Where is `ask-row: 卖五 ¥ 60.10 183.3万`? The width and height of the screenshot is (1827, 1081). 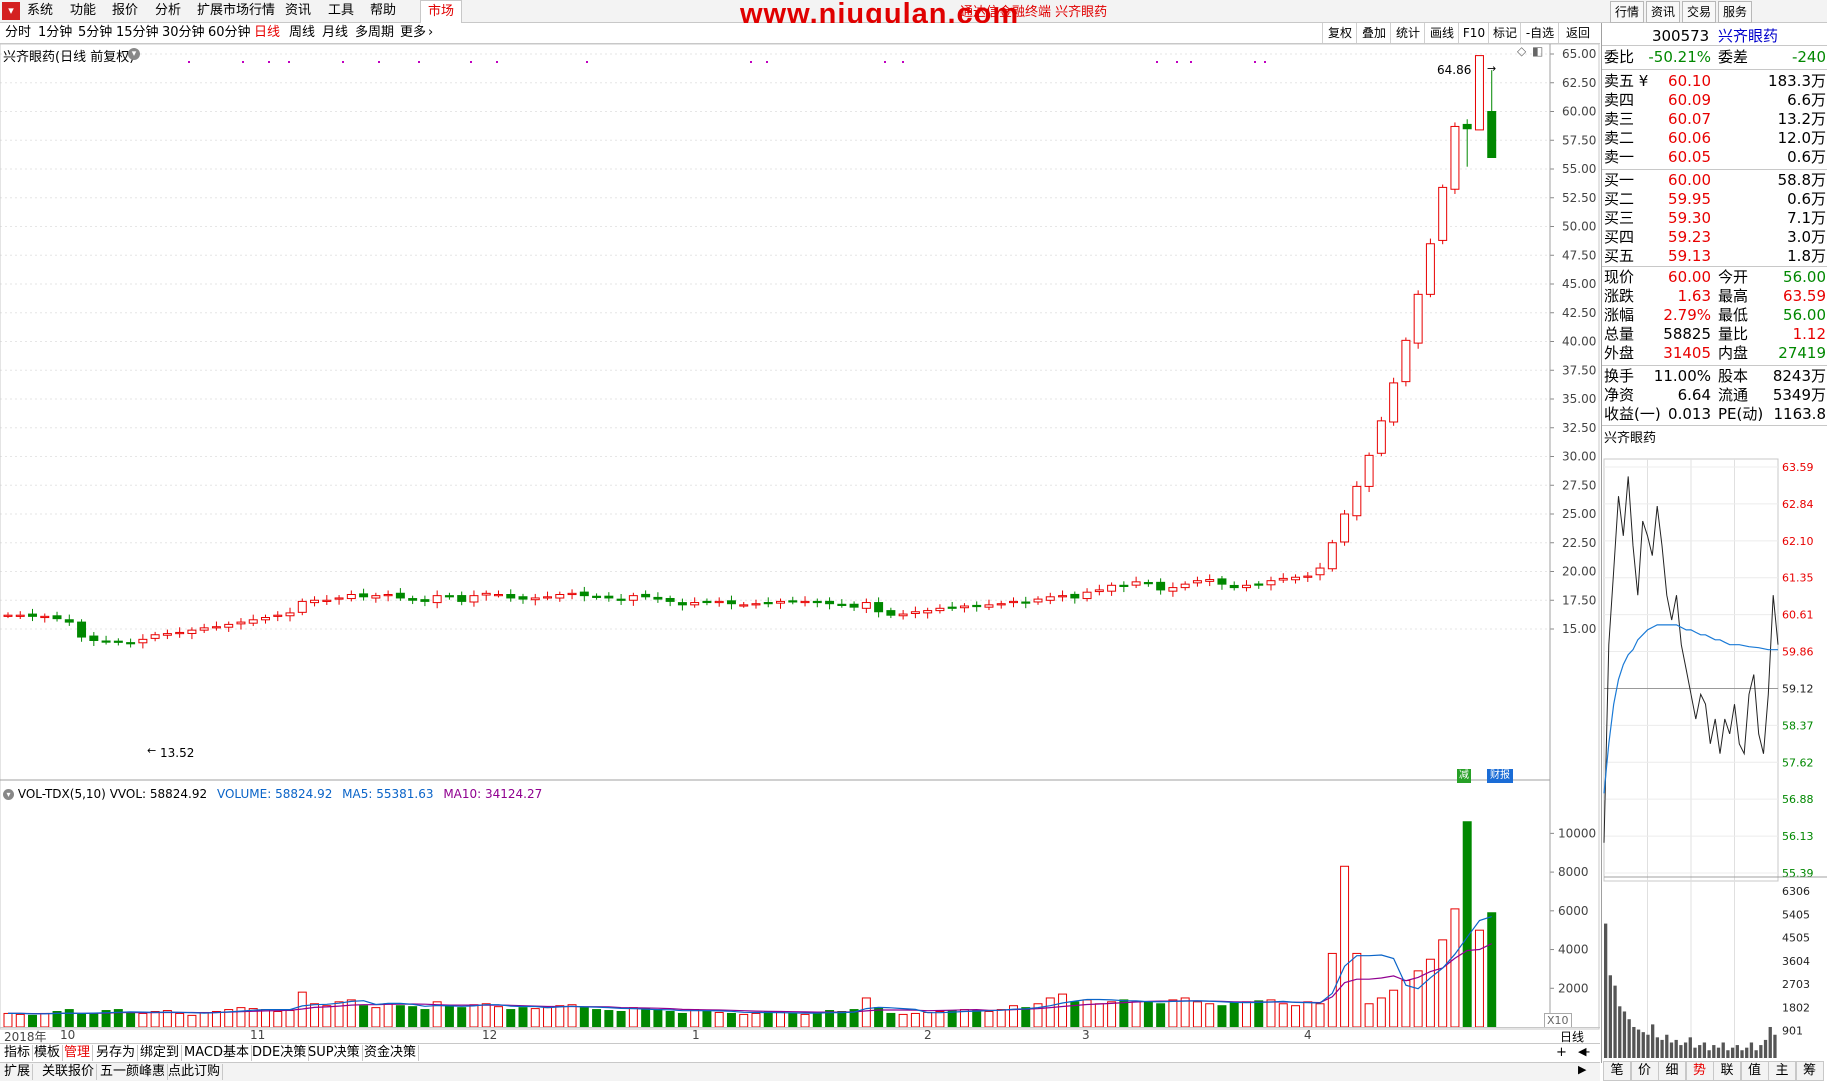
ask-row: 卖五 ¥ 60.10 183.3万 is located at coordinates (1714, 81).